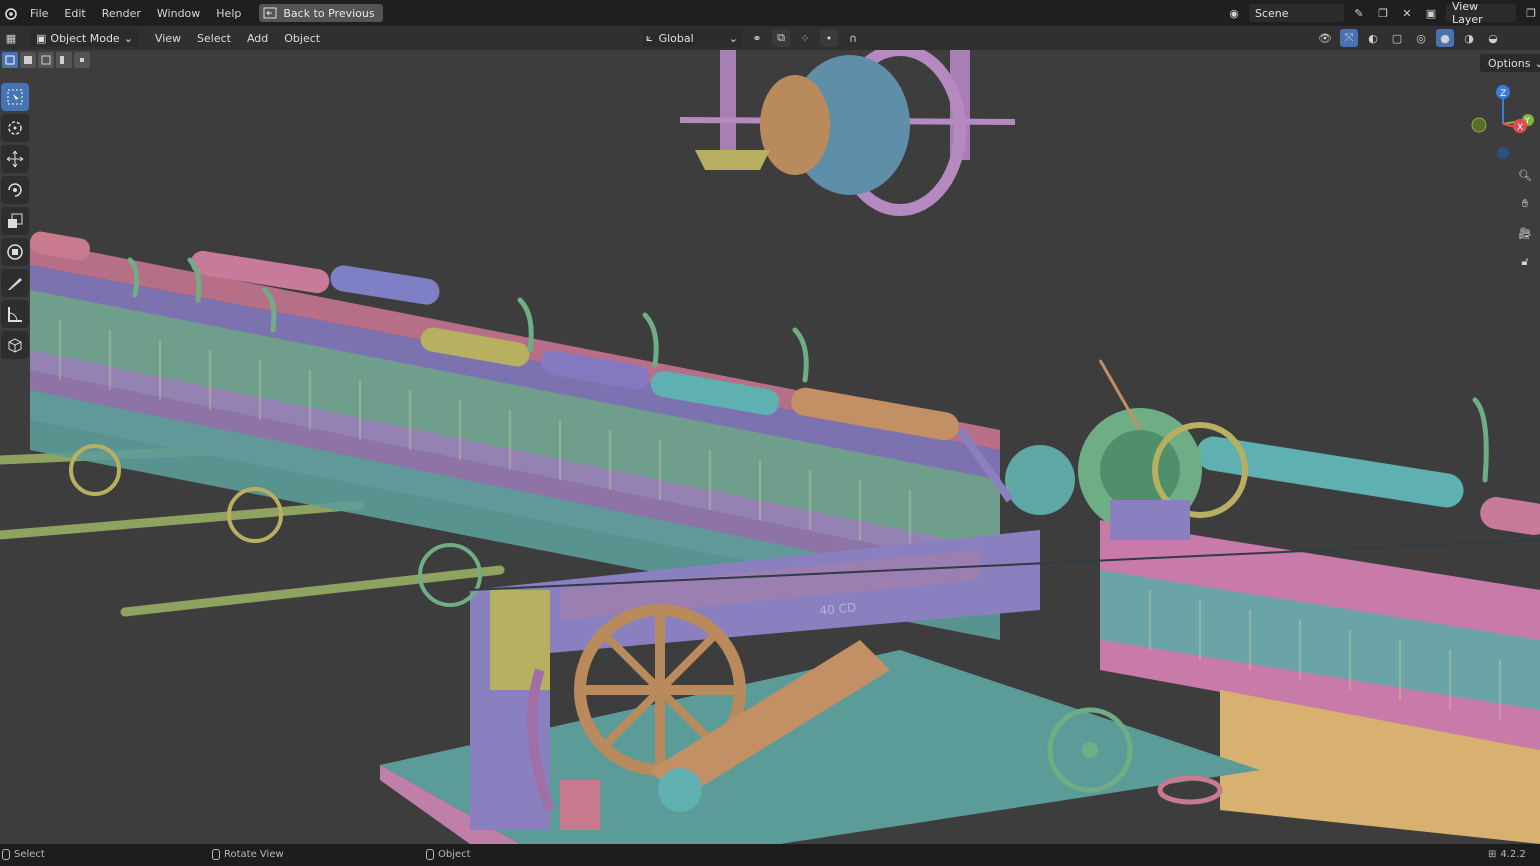 This screenshot has height=866, width=1540. Describe the element at coordinates (1445, 38) in the screenshot. I see `solid-shading-icon: ●` at that location.